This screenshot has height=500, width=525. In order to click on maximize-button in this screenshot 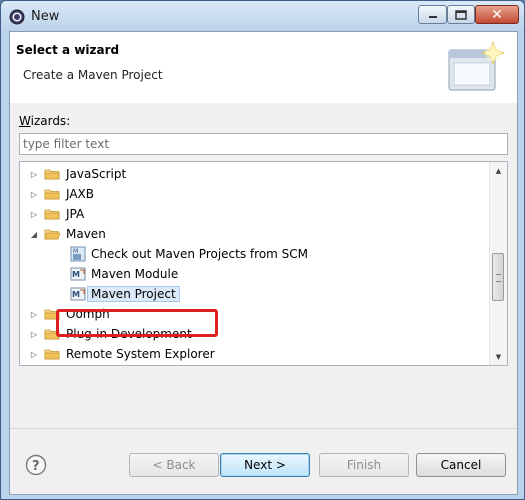, I will do `click(461, 14)`.